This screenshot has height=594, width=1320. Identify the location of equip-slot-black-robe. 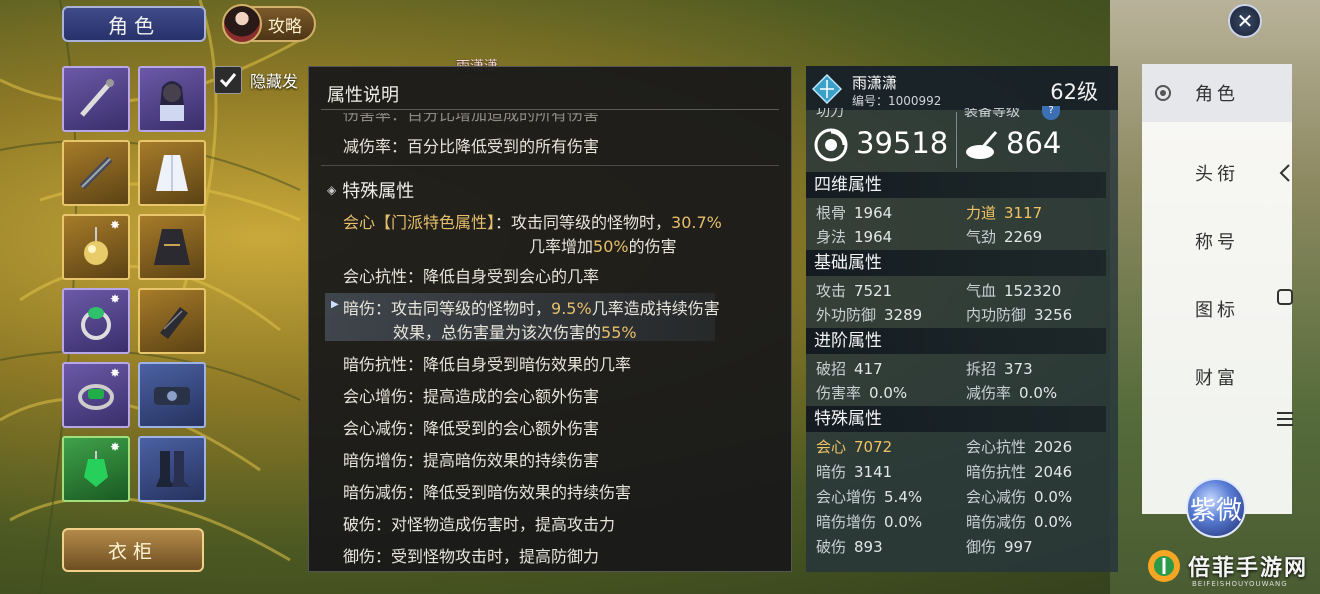
(172, 247).